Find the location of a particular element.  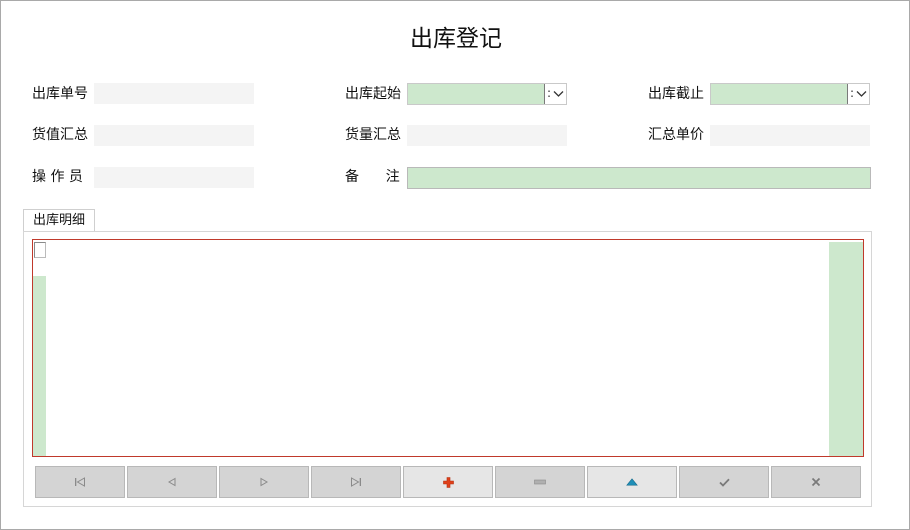

unit-price-field is located at coordinates (790, 135).